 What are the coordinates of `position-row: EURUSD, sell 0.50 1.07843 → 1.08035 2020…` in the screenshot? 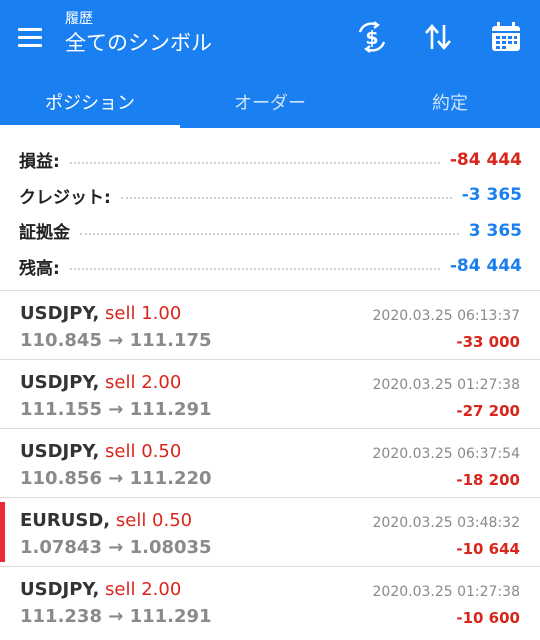 It's located at (270, 531).